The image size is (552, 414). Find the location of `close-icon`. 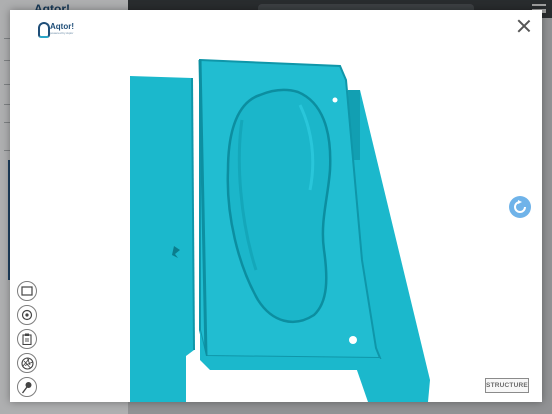

close-icon is located at coordinates (524, 26).